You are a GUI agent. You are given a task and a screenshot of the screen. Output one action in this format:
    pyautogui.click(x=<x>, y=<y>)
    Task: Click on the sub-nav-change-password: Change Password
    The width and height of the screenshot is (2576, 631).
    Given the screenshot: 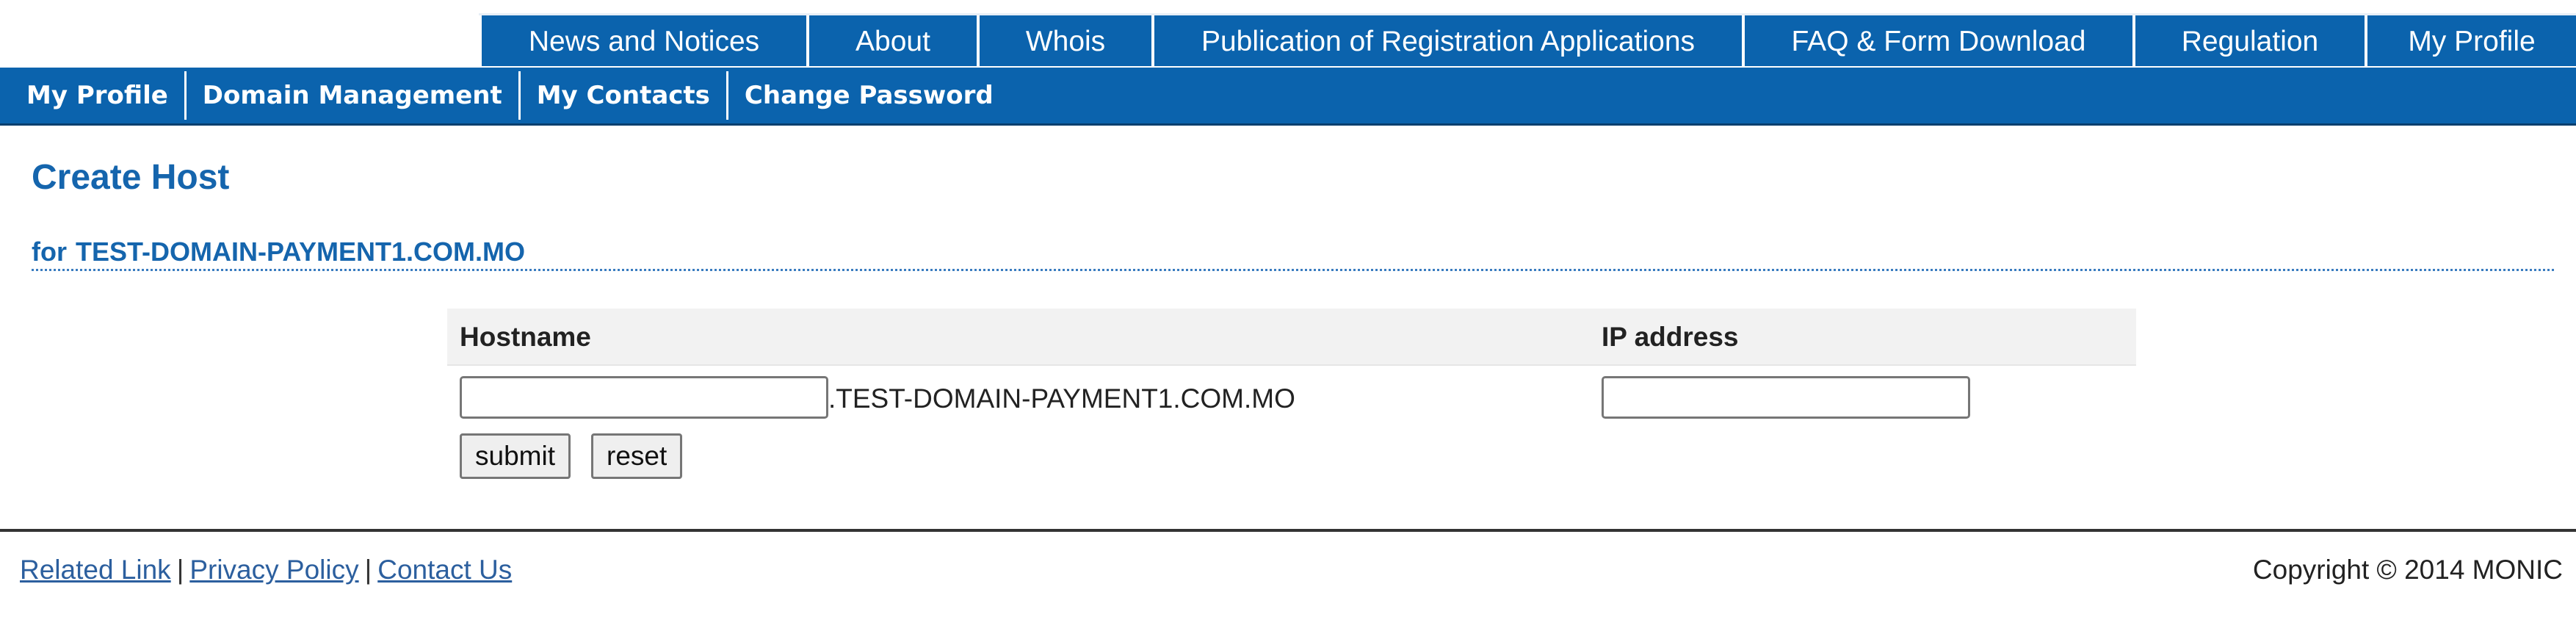 What is the action you would take?
    pyautogui.click(x=869, y=95)
    